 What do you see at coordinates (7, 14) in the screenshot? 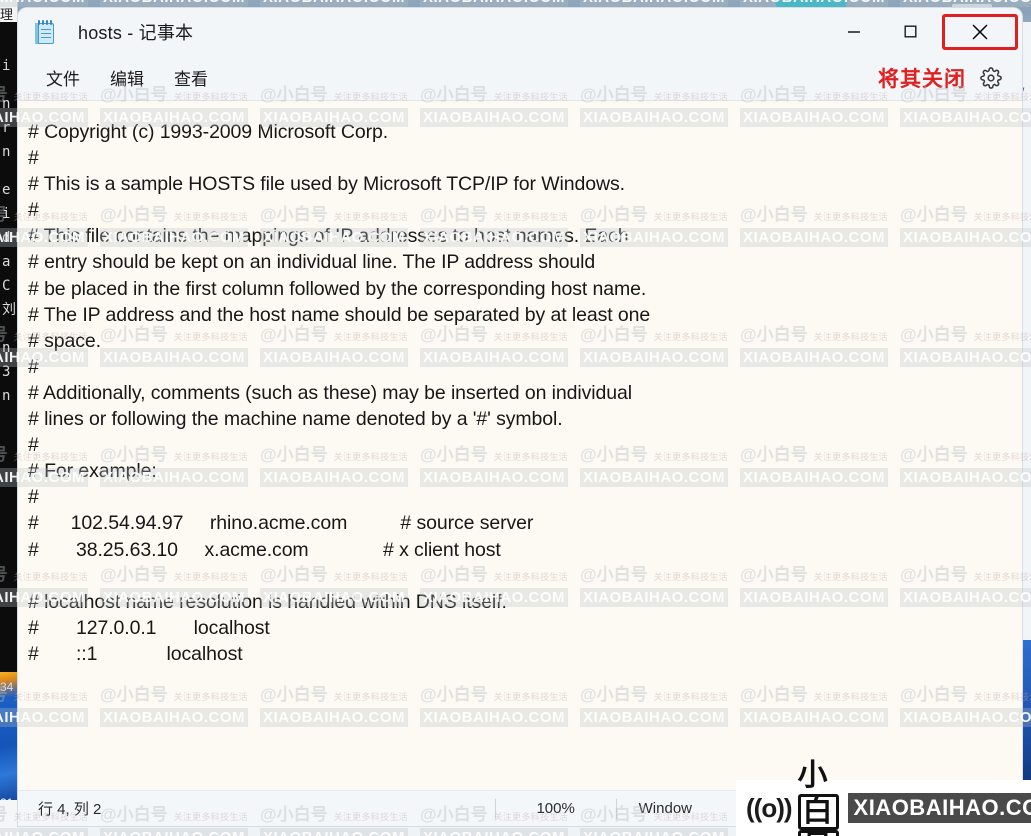
I see `background-window-fragment-label: 理` at bounding box center [7, 14].